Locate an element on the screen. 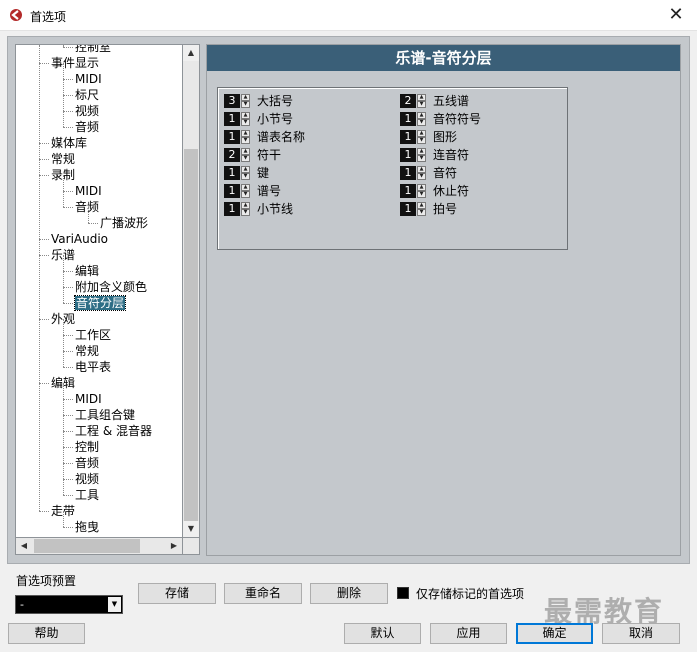 The width and height of the screenshot is (697, 652). tree-item: 控制 is located at coordinates (87, 447).